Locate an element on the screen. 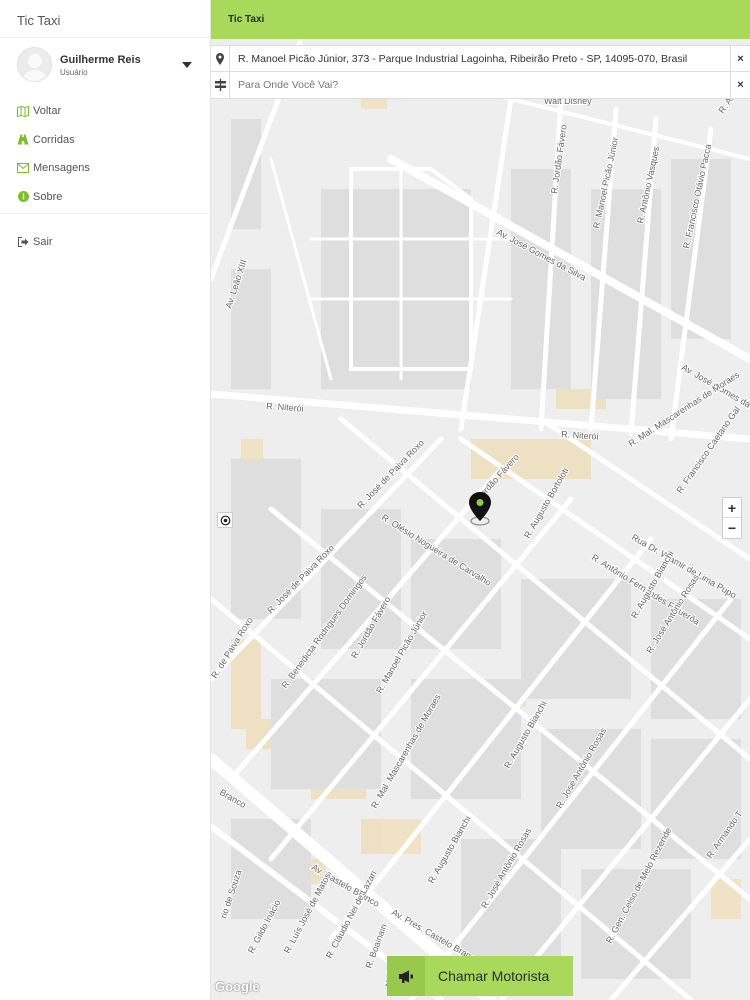  zoom-out-button: − is located at coordinates (732, 528).